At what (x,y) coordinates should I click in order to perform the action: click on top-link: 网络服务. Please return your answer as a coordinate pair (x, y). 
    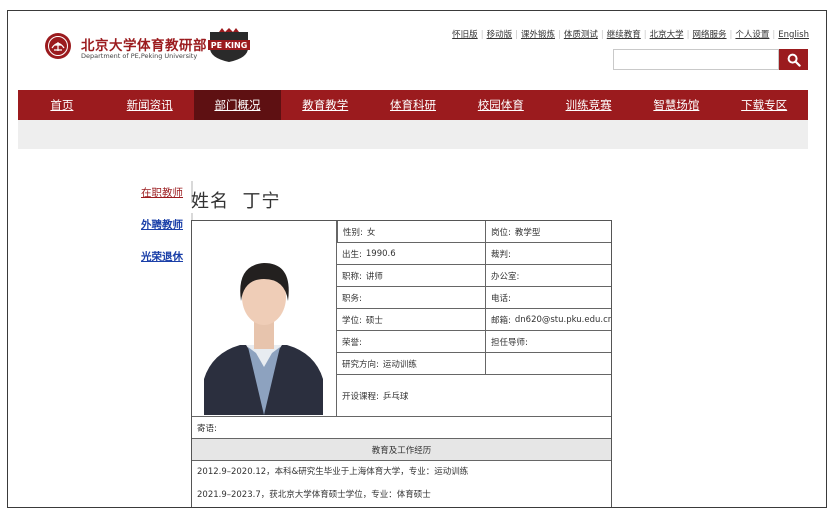
    Looking at the image, I should click on (710, 35).